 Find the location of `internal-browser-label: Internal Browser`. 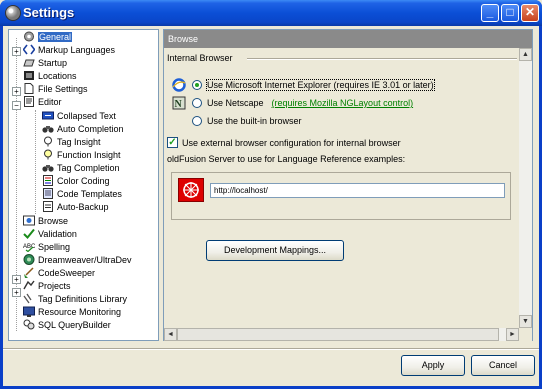

internal-browser-label: Internal Browser is located at coordinates (200, 58).